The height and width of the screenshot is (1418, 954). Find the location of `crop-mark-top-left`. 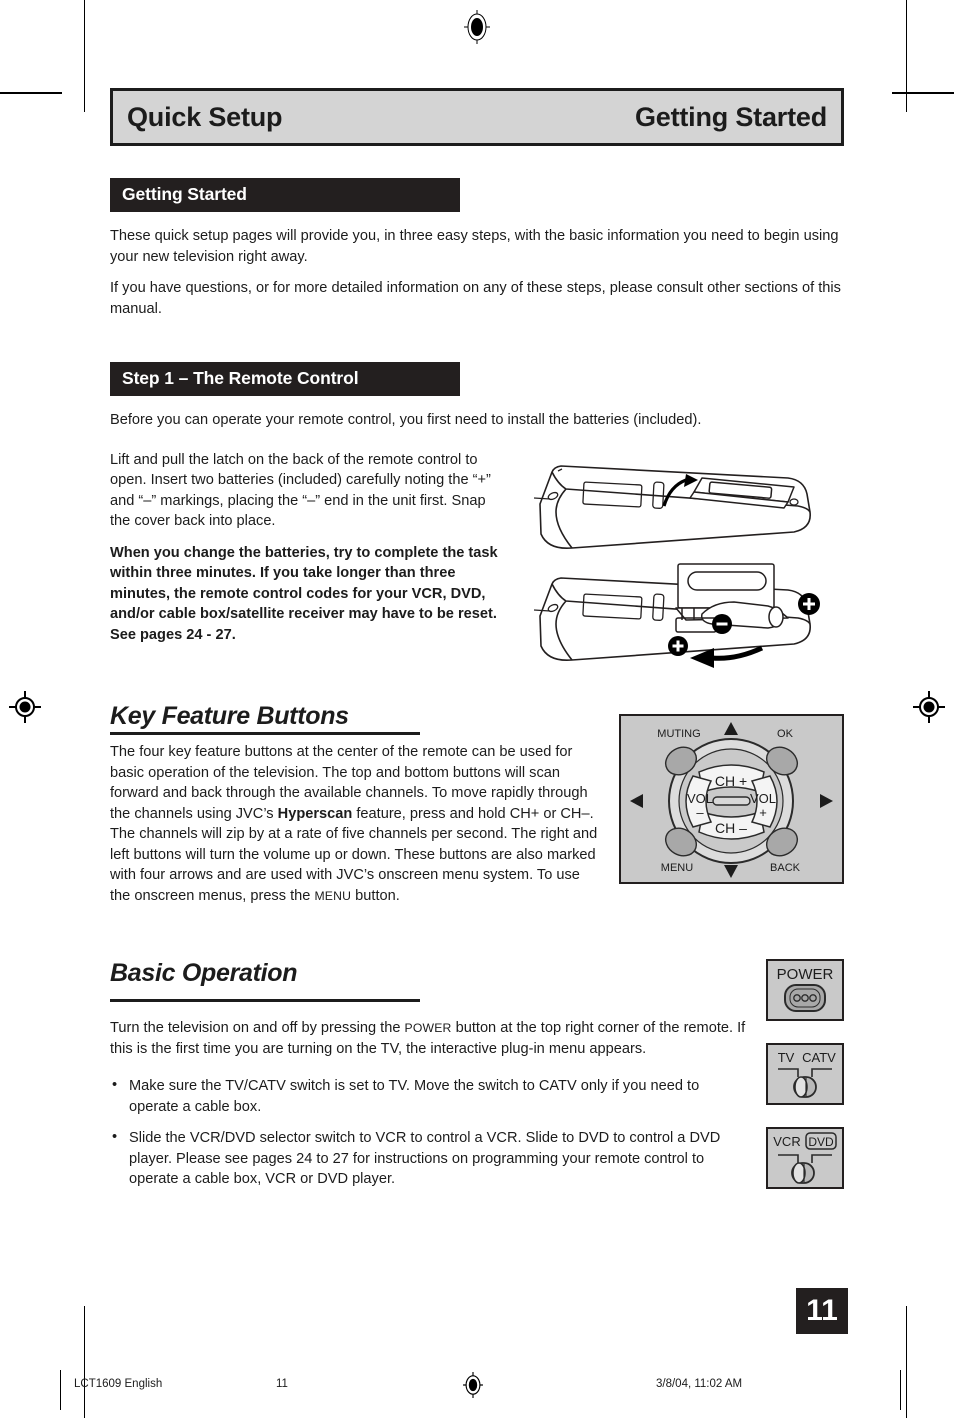

crop-mark-top-left is located at coordinates (84, 56).